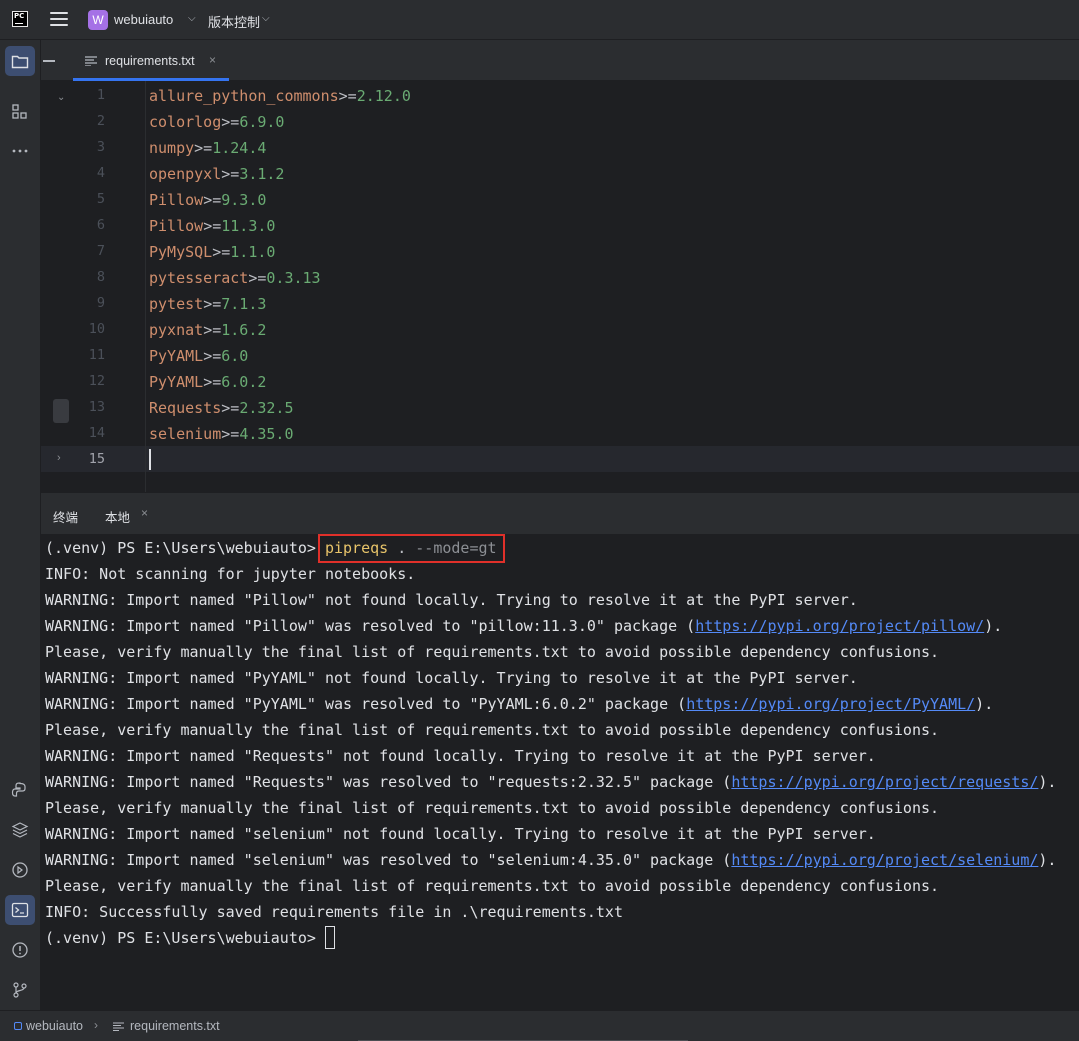  Describe the element at coordinates (20, 61) in the screenshot. I see `project-folder-icon` at that location.